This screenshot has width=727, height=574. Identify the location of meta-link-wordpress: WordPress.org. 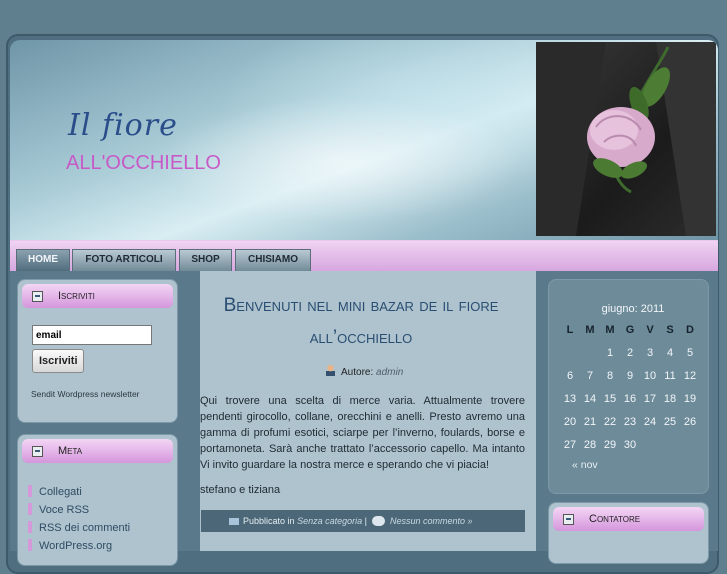
(70, 545).